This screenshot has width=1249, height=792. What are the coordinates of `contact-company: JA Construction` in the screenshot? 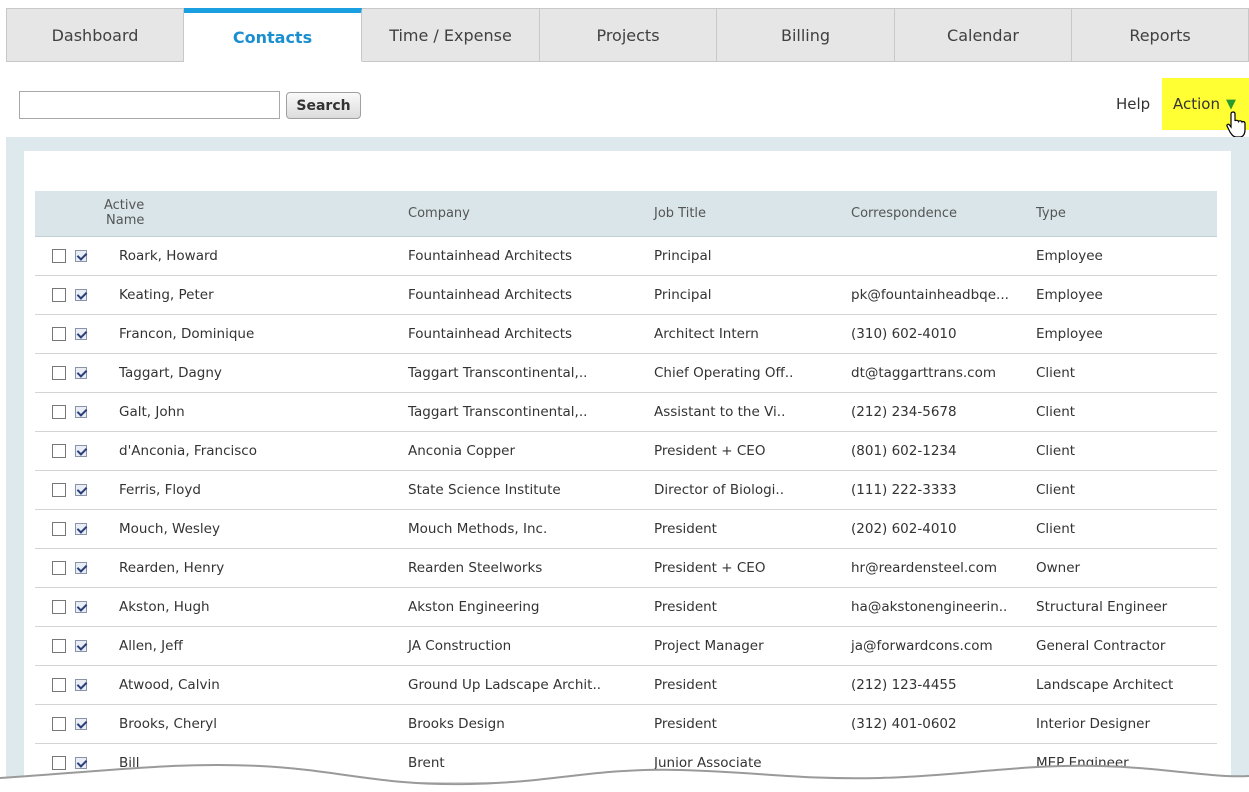 It's located at (531, 646).